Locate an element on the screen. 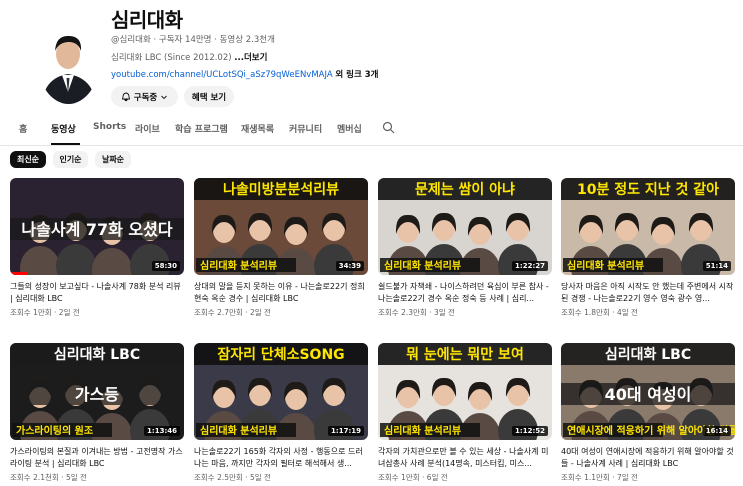  channel-description: 심리대화 LBC (Since 2012.02) ...더보기 is located at coordinates (189, 57).